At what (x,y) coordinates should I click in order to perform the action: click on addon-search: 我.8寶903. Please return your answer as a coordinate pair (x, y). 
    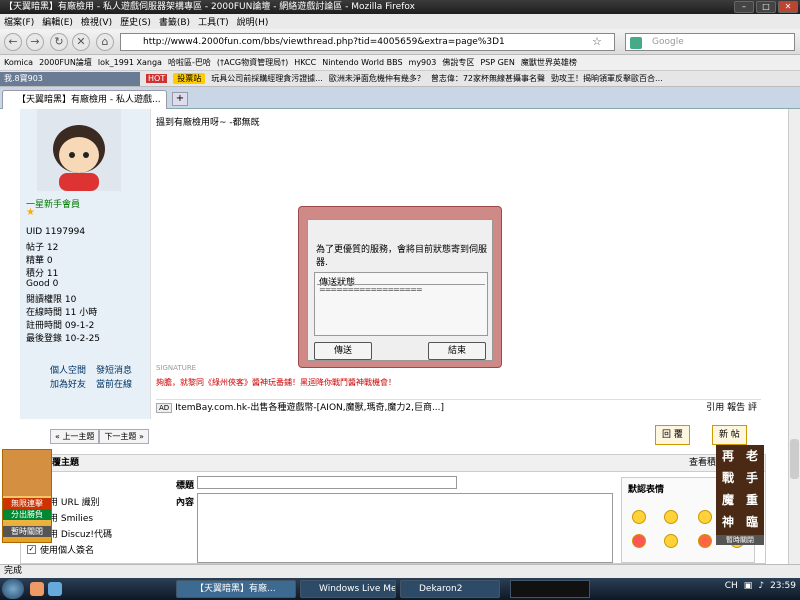
    Looking at the image, I should click on (70, 78).